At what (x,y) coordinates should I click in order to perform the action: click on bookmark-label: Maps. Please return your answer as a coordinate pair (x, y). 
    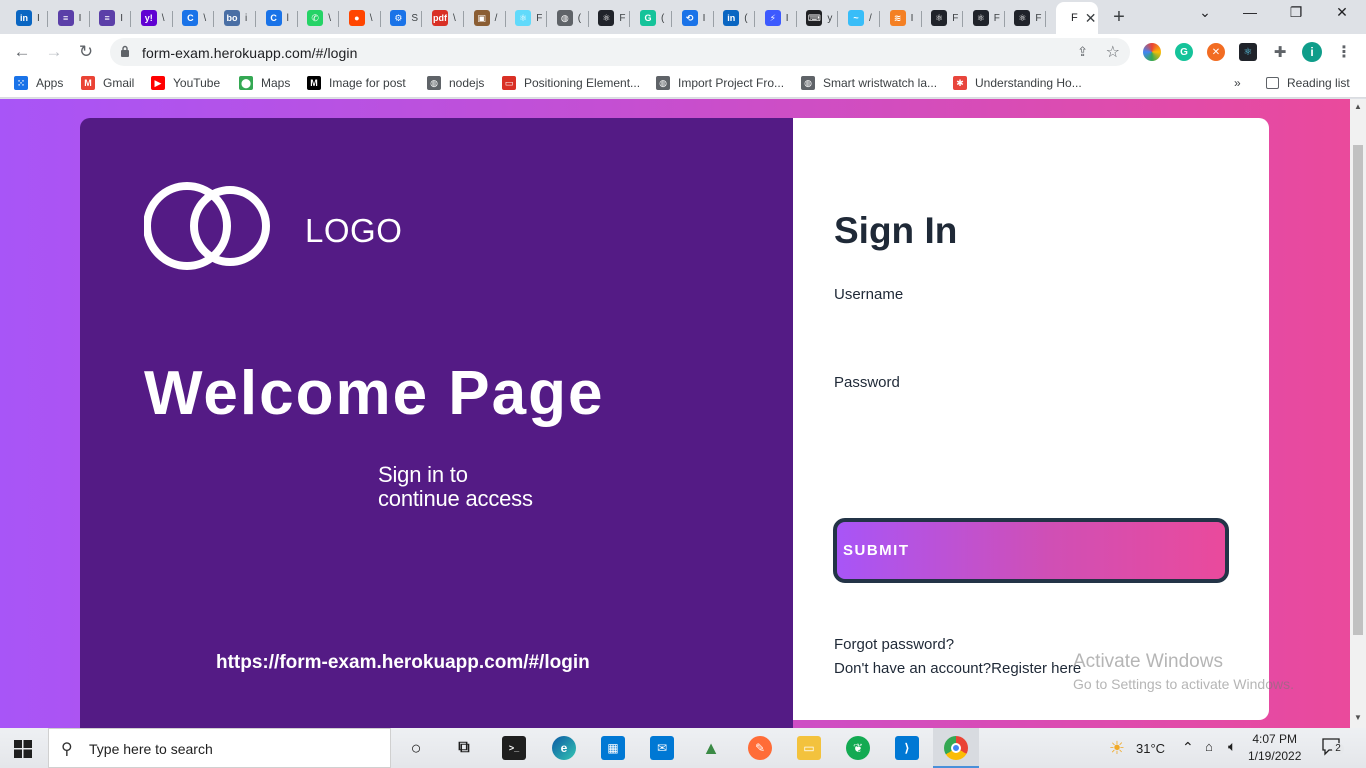
    Looking at the image, I should click on (276, 83).